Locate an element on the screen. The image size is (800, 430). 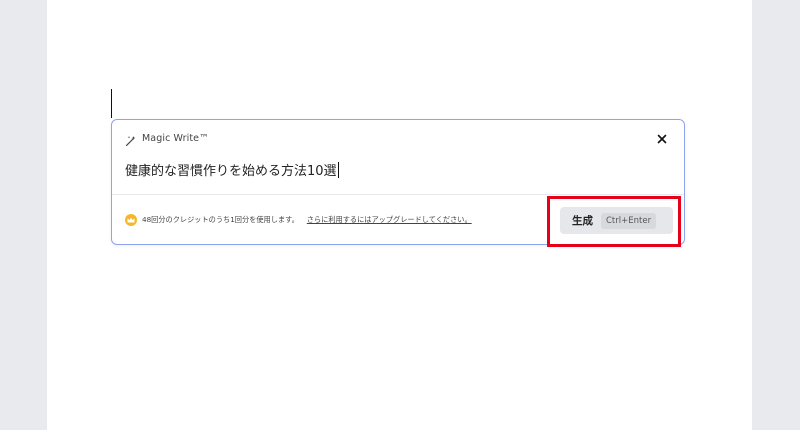
prompt-text-cursor is located at coordinates (338, 169).